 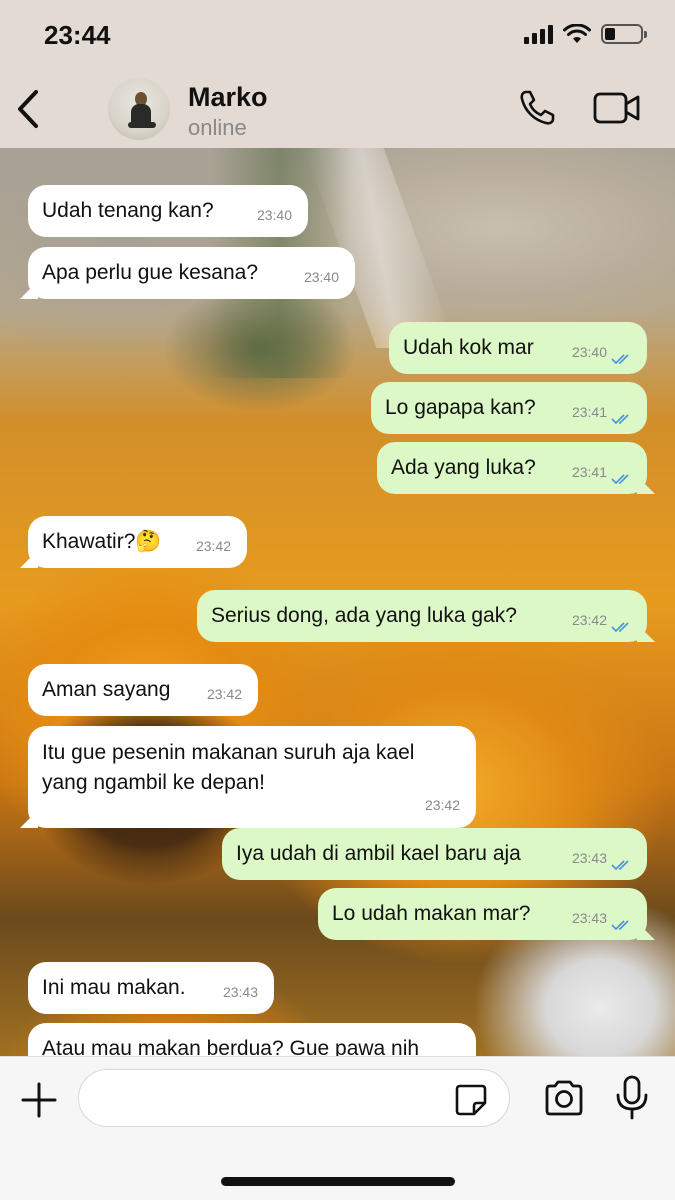 What do you see at coordinates (151, 988) in the screenshot?
I see `message-incoming: Ini mau makan. 23:43` at bounding box center [151, 988].